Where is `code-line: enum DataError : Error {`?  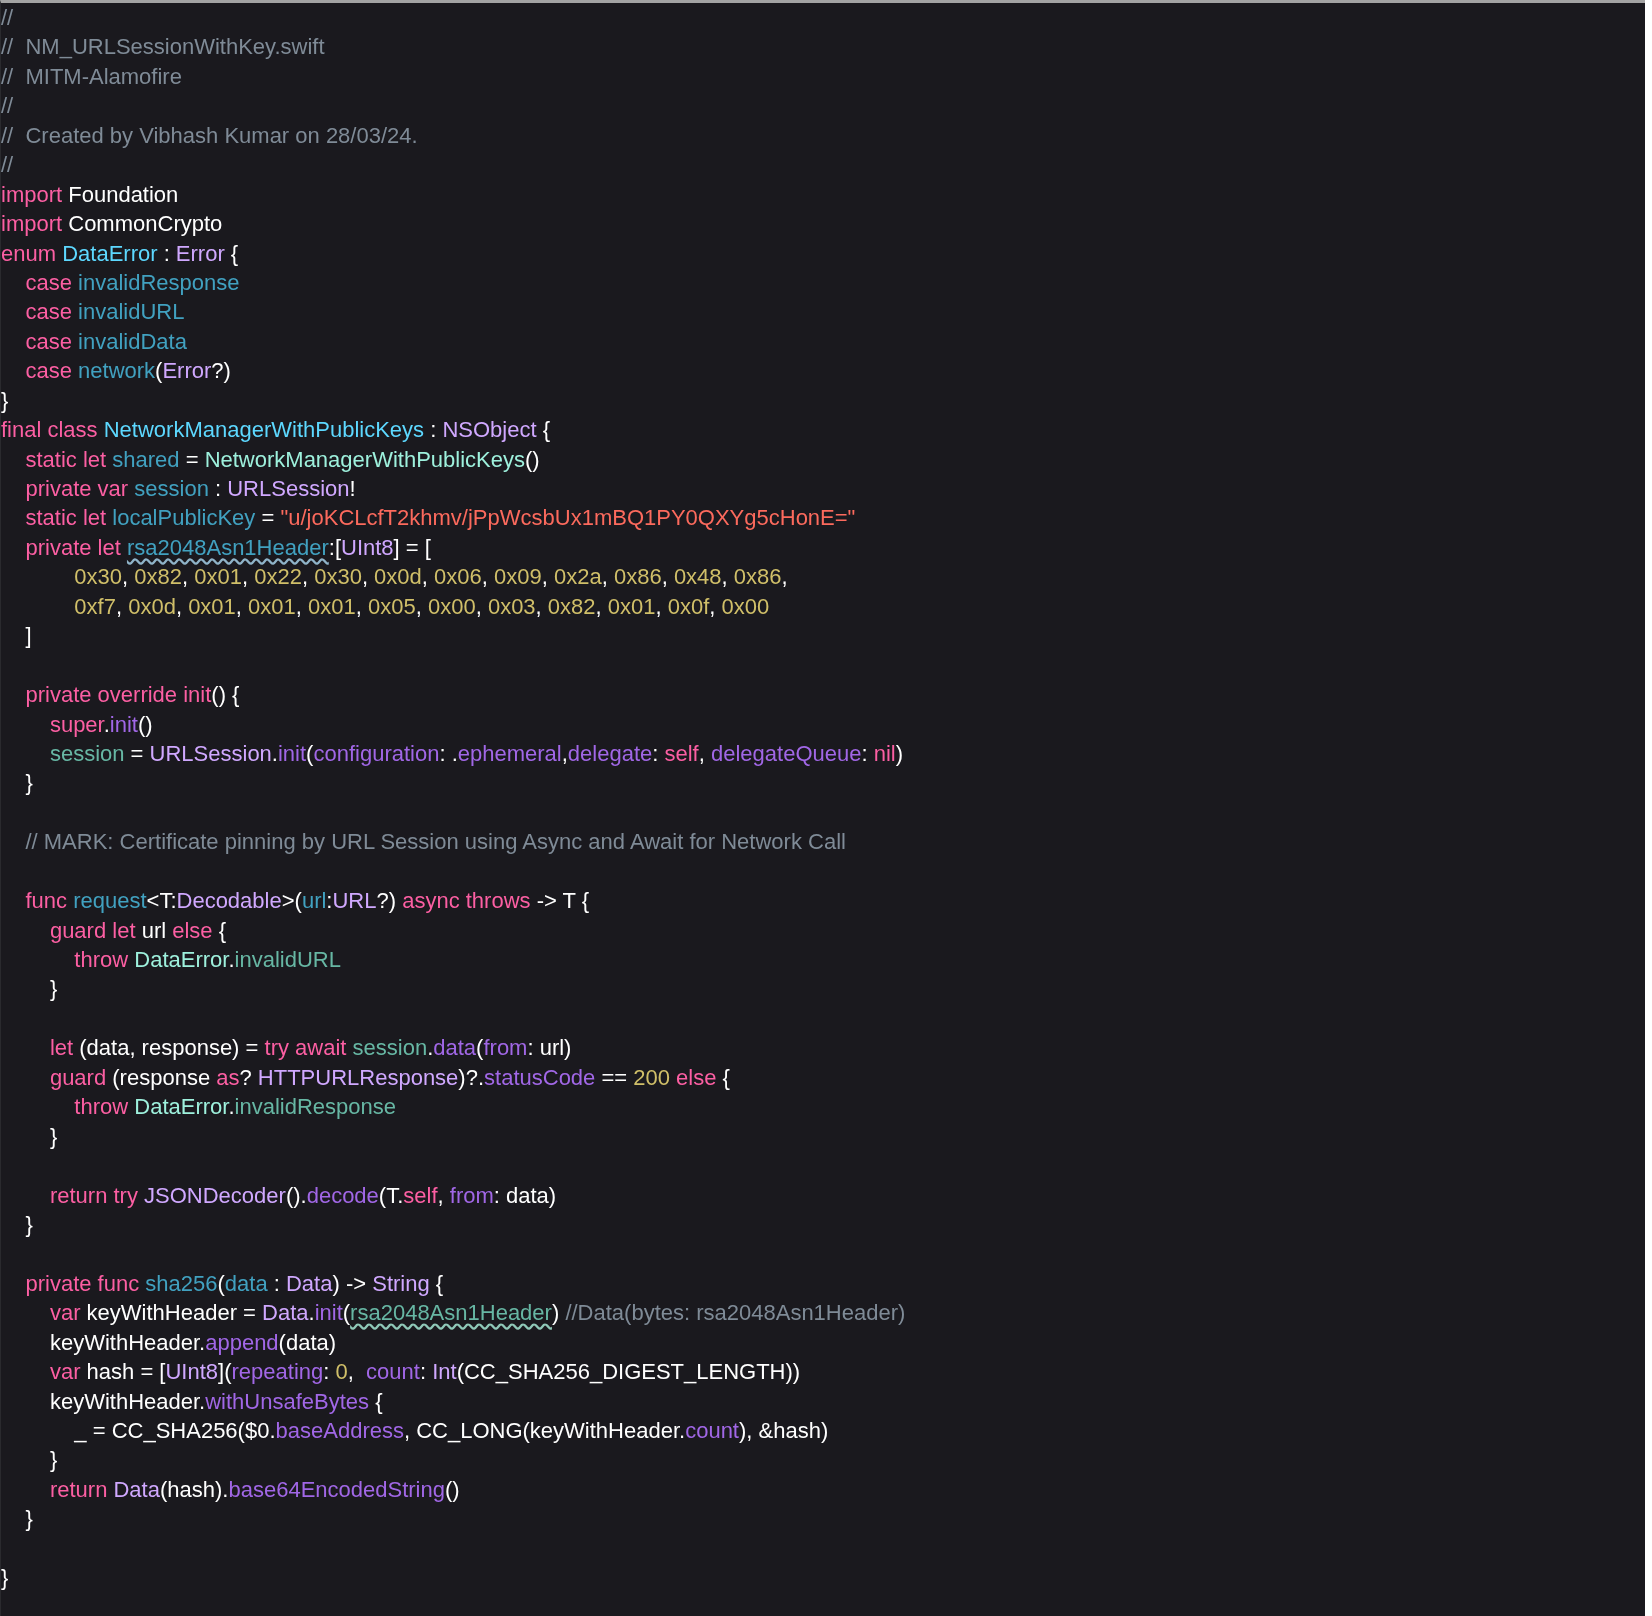
code-line: enum DataError : Error { is located at coordinates (120, 253).